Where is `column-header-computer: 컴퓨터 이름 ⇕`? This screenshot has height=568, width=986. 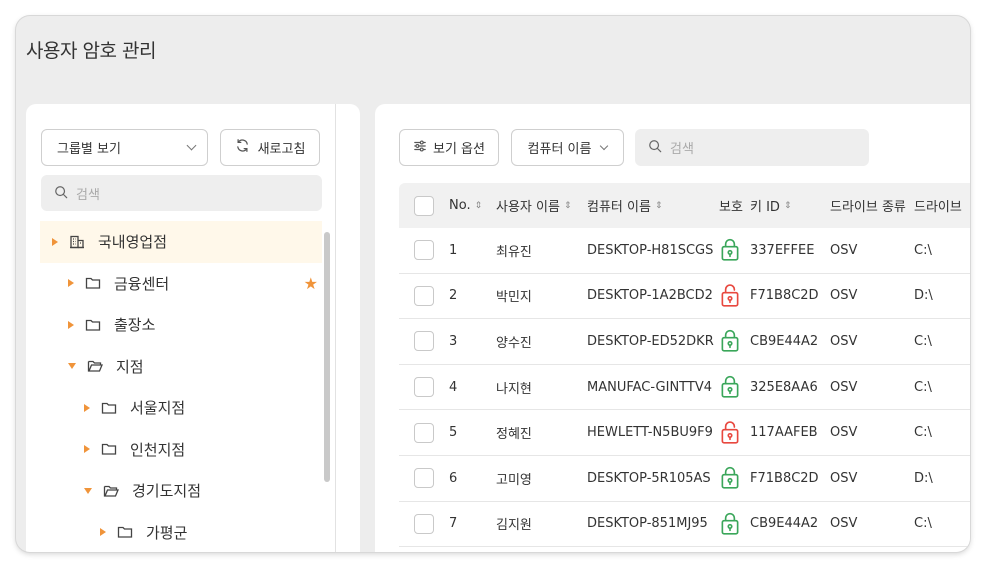
column-header-computer: 컴퓨터 이름 ⇕ is located at coordinates (653, 205).